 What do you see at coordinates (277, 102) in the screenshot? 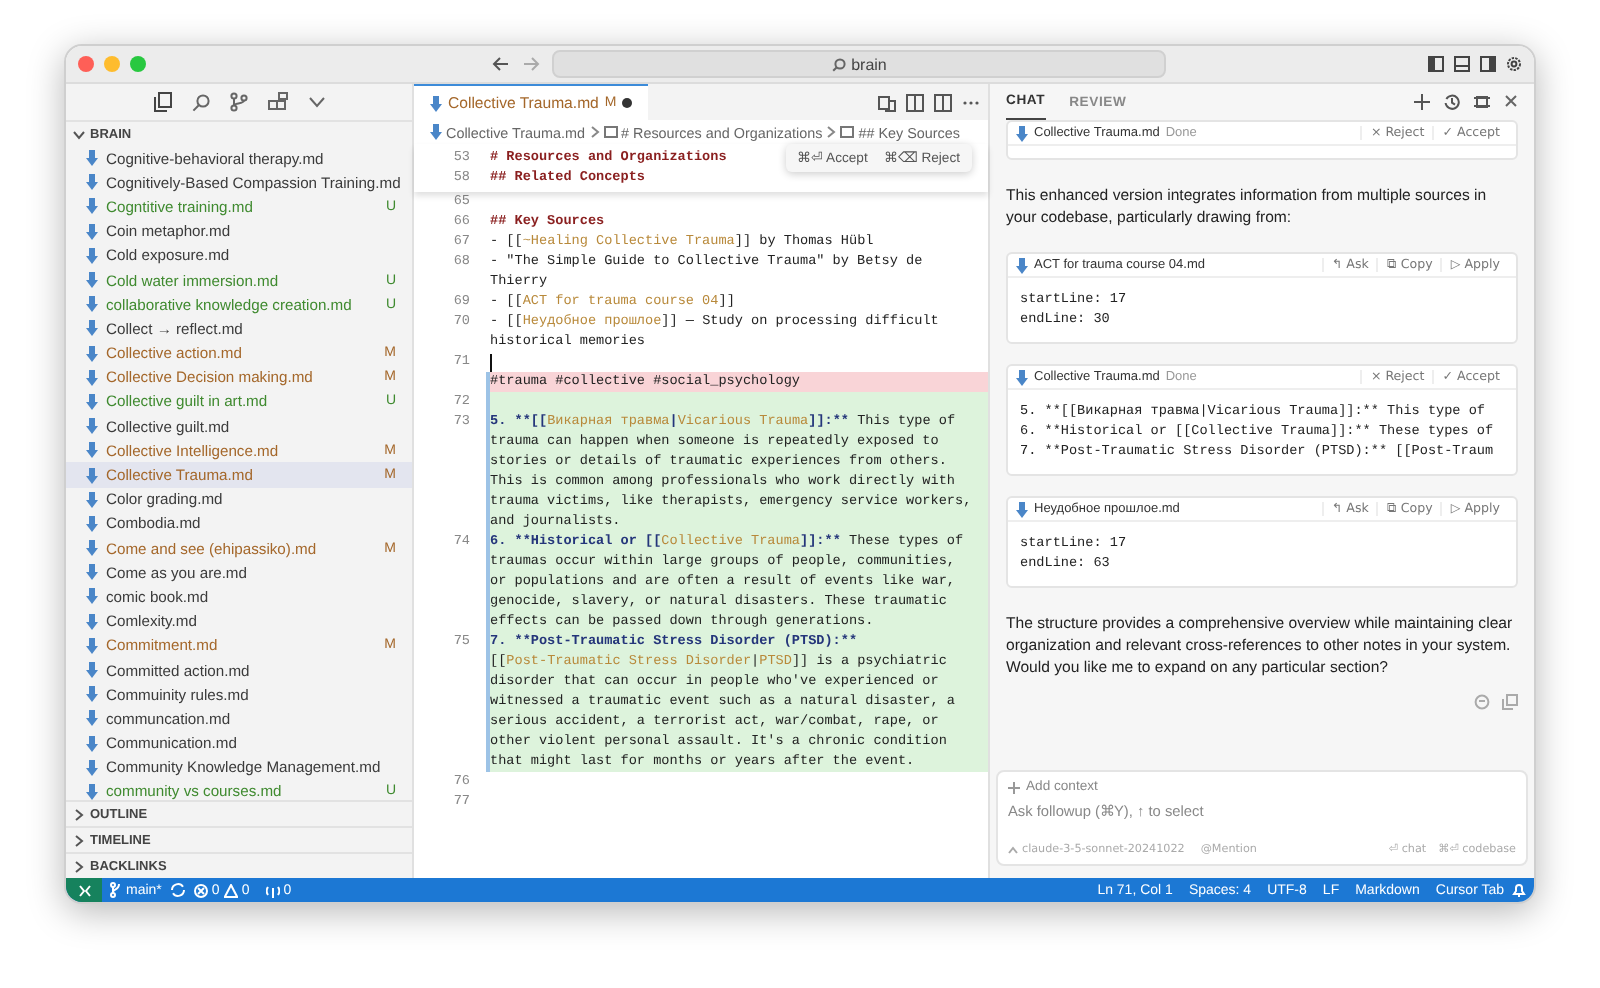
I see `blocks-icon` at bounding box center [277, 102].